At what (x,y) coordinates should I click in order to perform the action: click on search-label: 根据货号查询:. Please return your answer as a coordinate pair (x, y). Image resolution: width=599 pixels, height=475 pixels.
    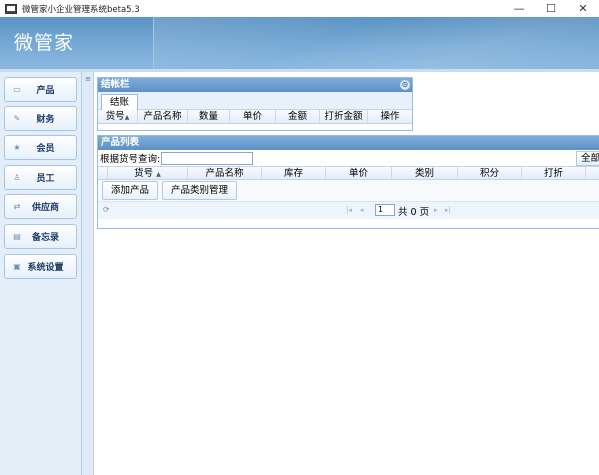
    Looking at the image, I should click on (130, 159).